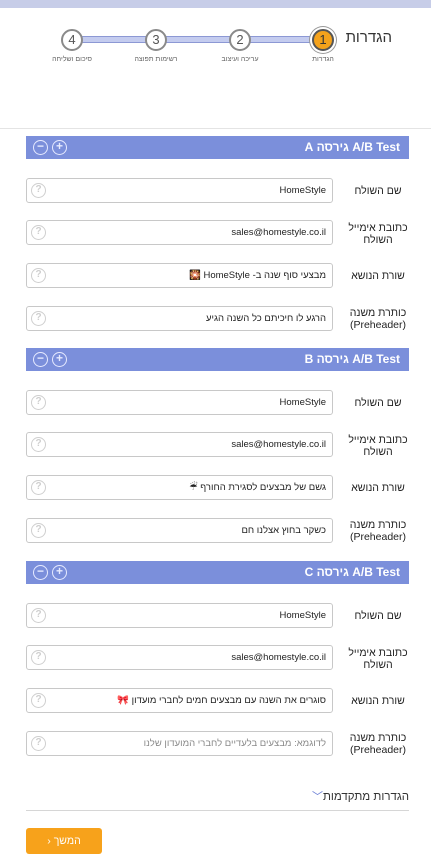 The width and height of the screenshot is (431, 864). What do you see at coordinates (179, 318) in the screenshot?
I see `preheader-field: הרגע לו חיכיתם כל השנה הגיע ?` at bounding box center [179, 318].